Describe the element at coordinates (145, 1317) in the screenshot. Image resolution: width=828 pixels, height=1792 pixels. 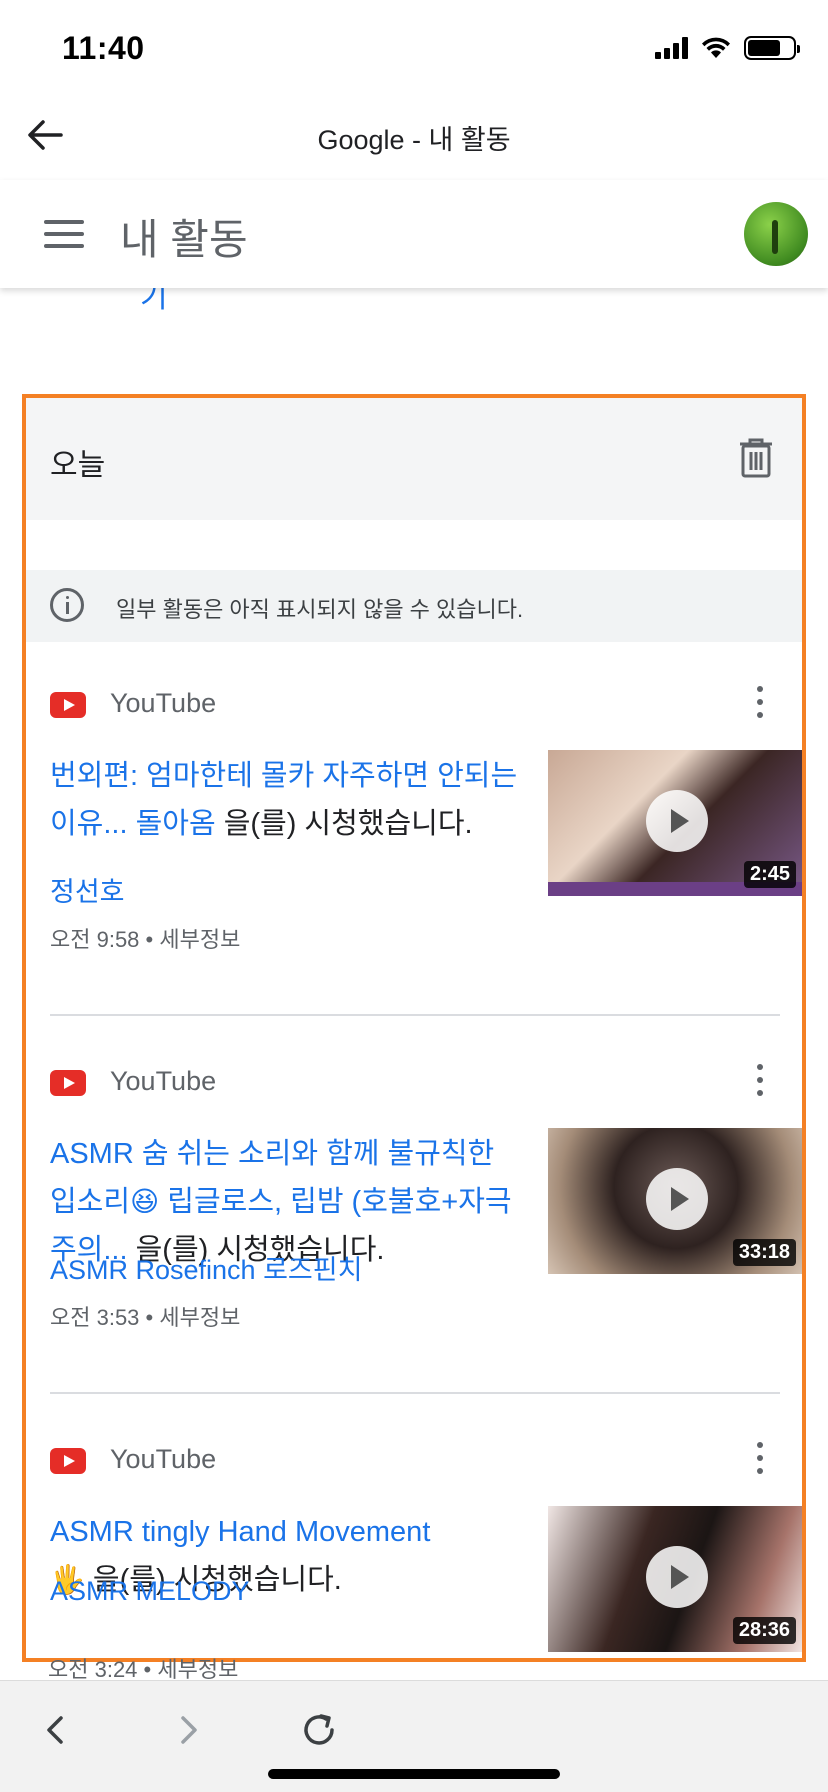
I see `activity-meta: 오전 3:53 • 세부정보` at that location.